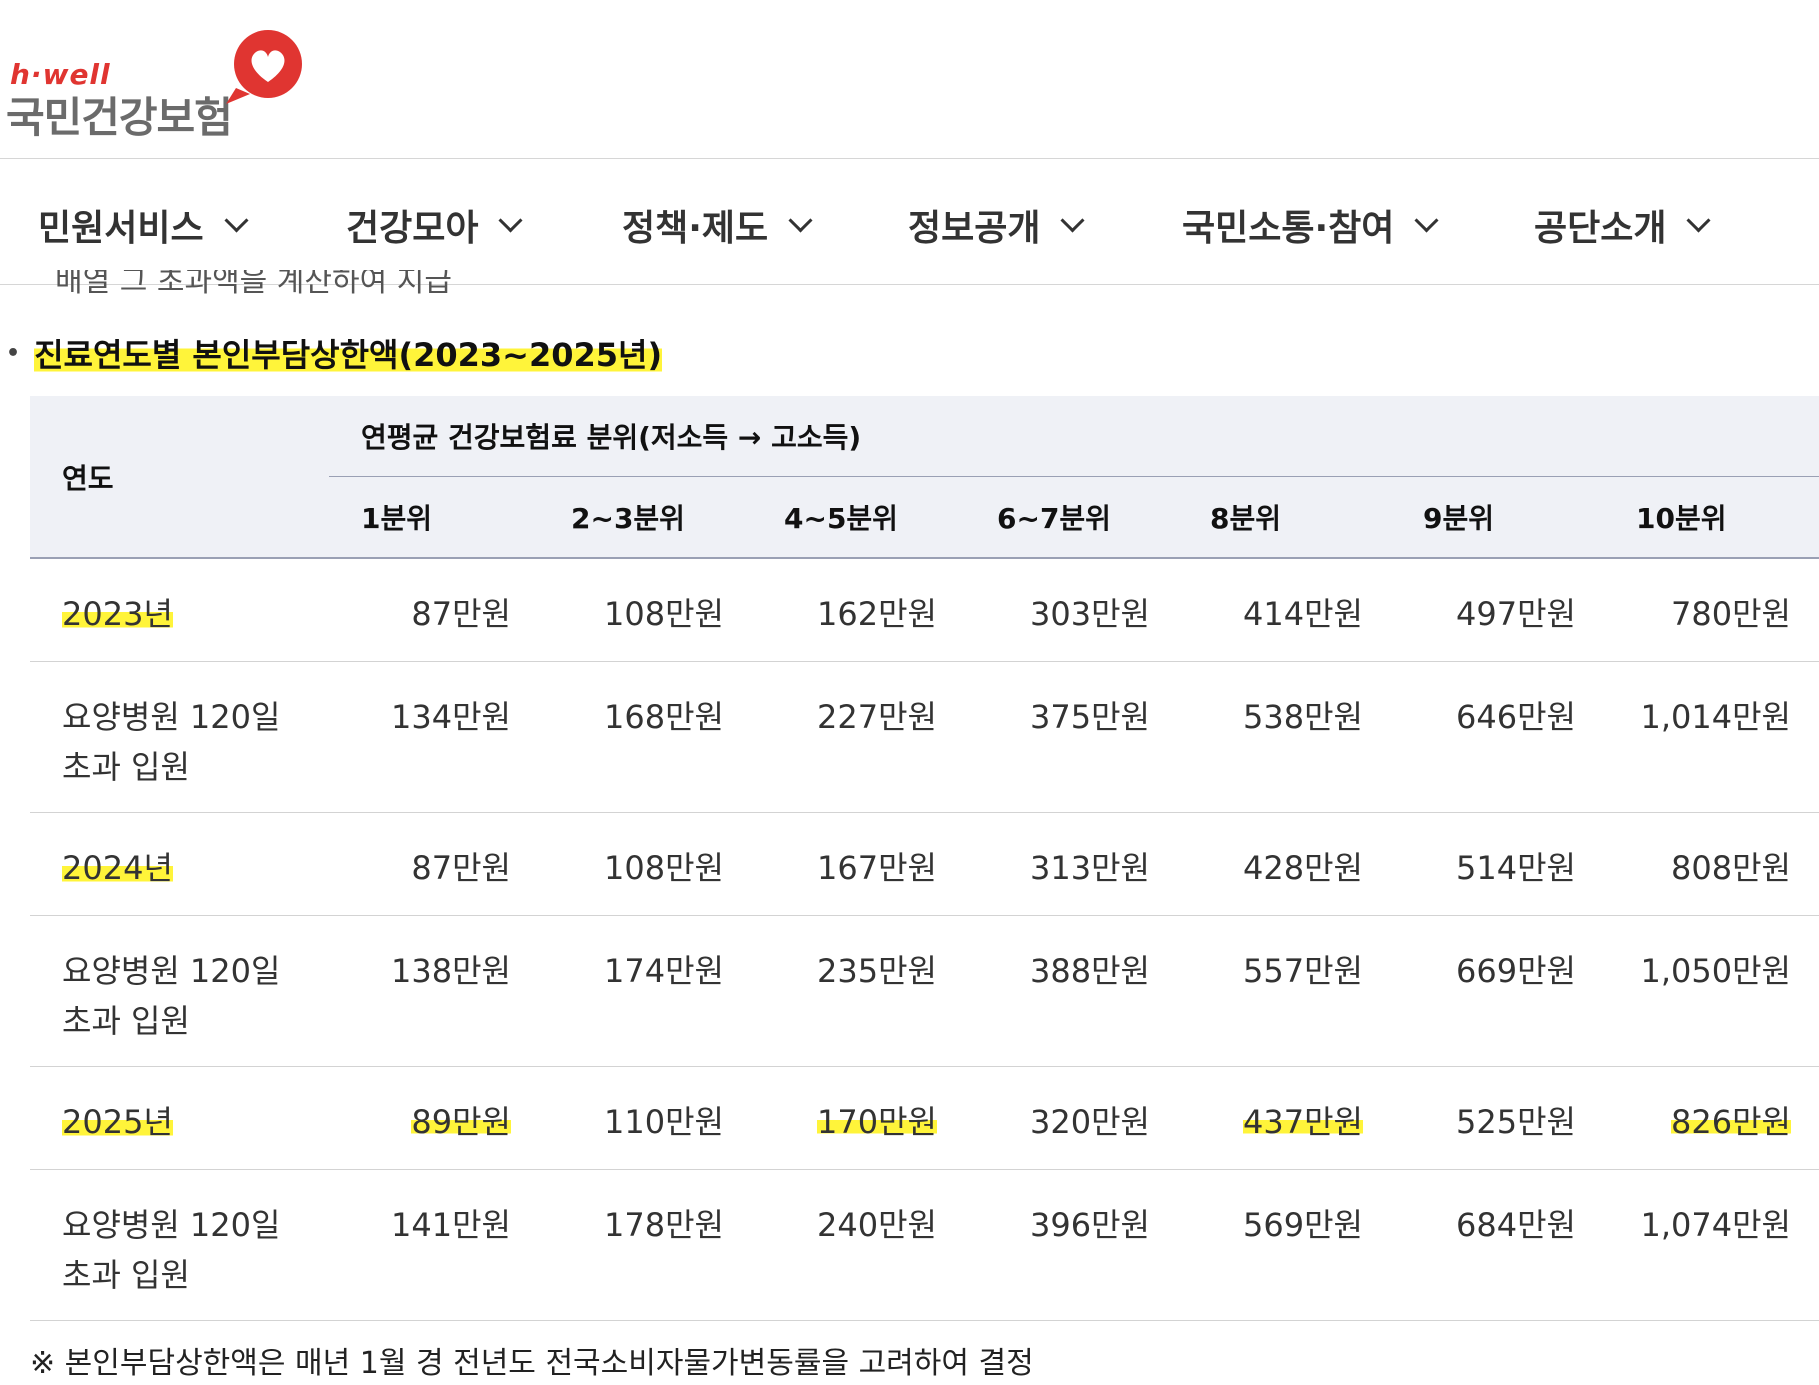 This screenshot has height=1385, width=1819. What do you see at coordinates (1497, 1245) in the screenshot?
I see `cell-value: 684만원` at bounding box center [1497, 1245].